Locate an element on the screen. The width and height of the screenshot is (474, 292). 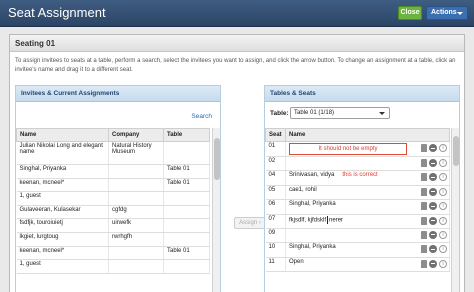
seat-number: 11 is located at coordinates (275, 265).